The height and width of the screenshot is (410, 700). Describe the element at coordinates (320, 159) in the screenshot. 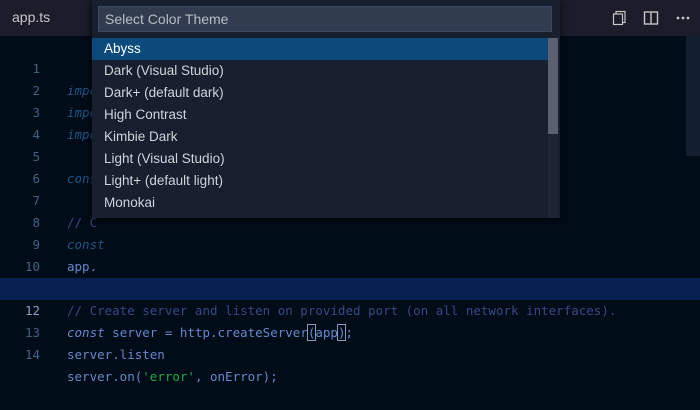

I see `theme-option: Light (Visual Studio)` at that location.